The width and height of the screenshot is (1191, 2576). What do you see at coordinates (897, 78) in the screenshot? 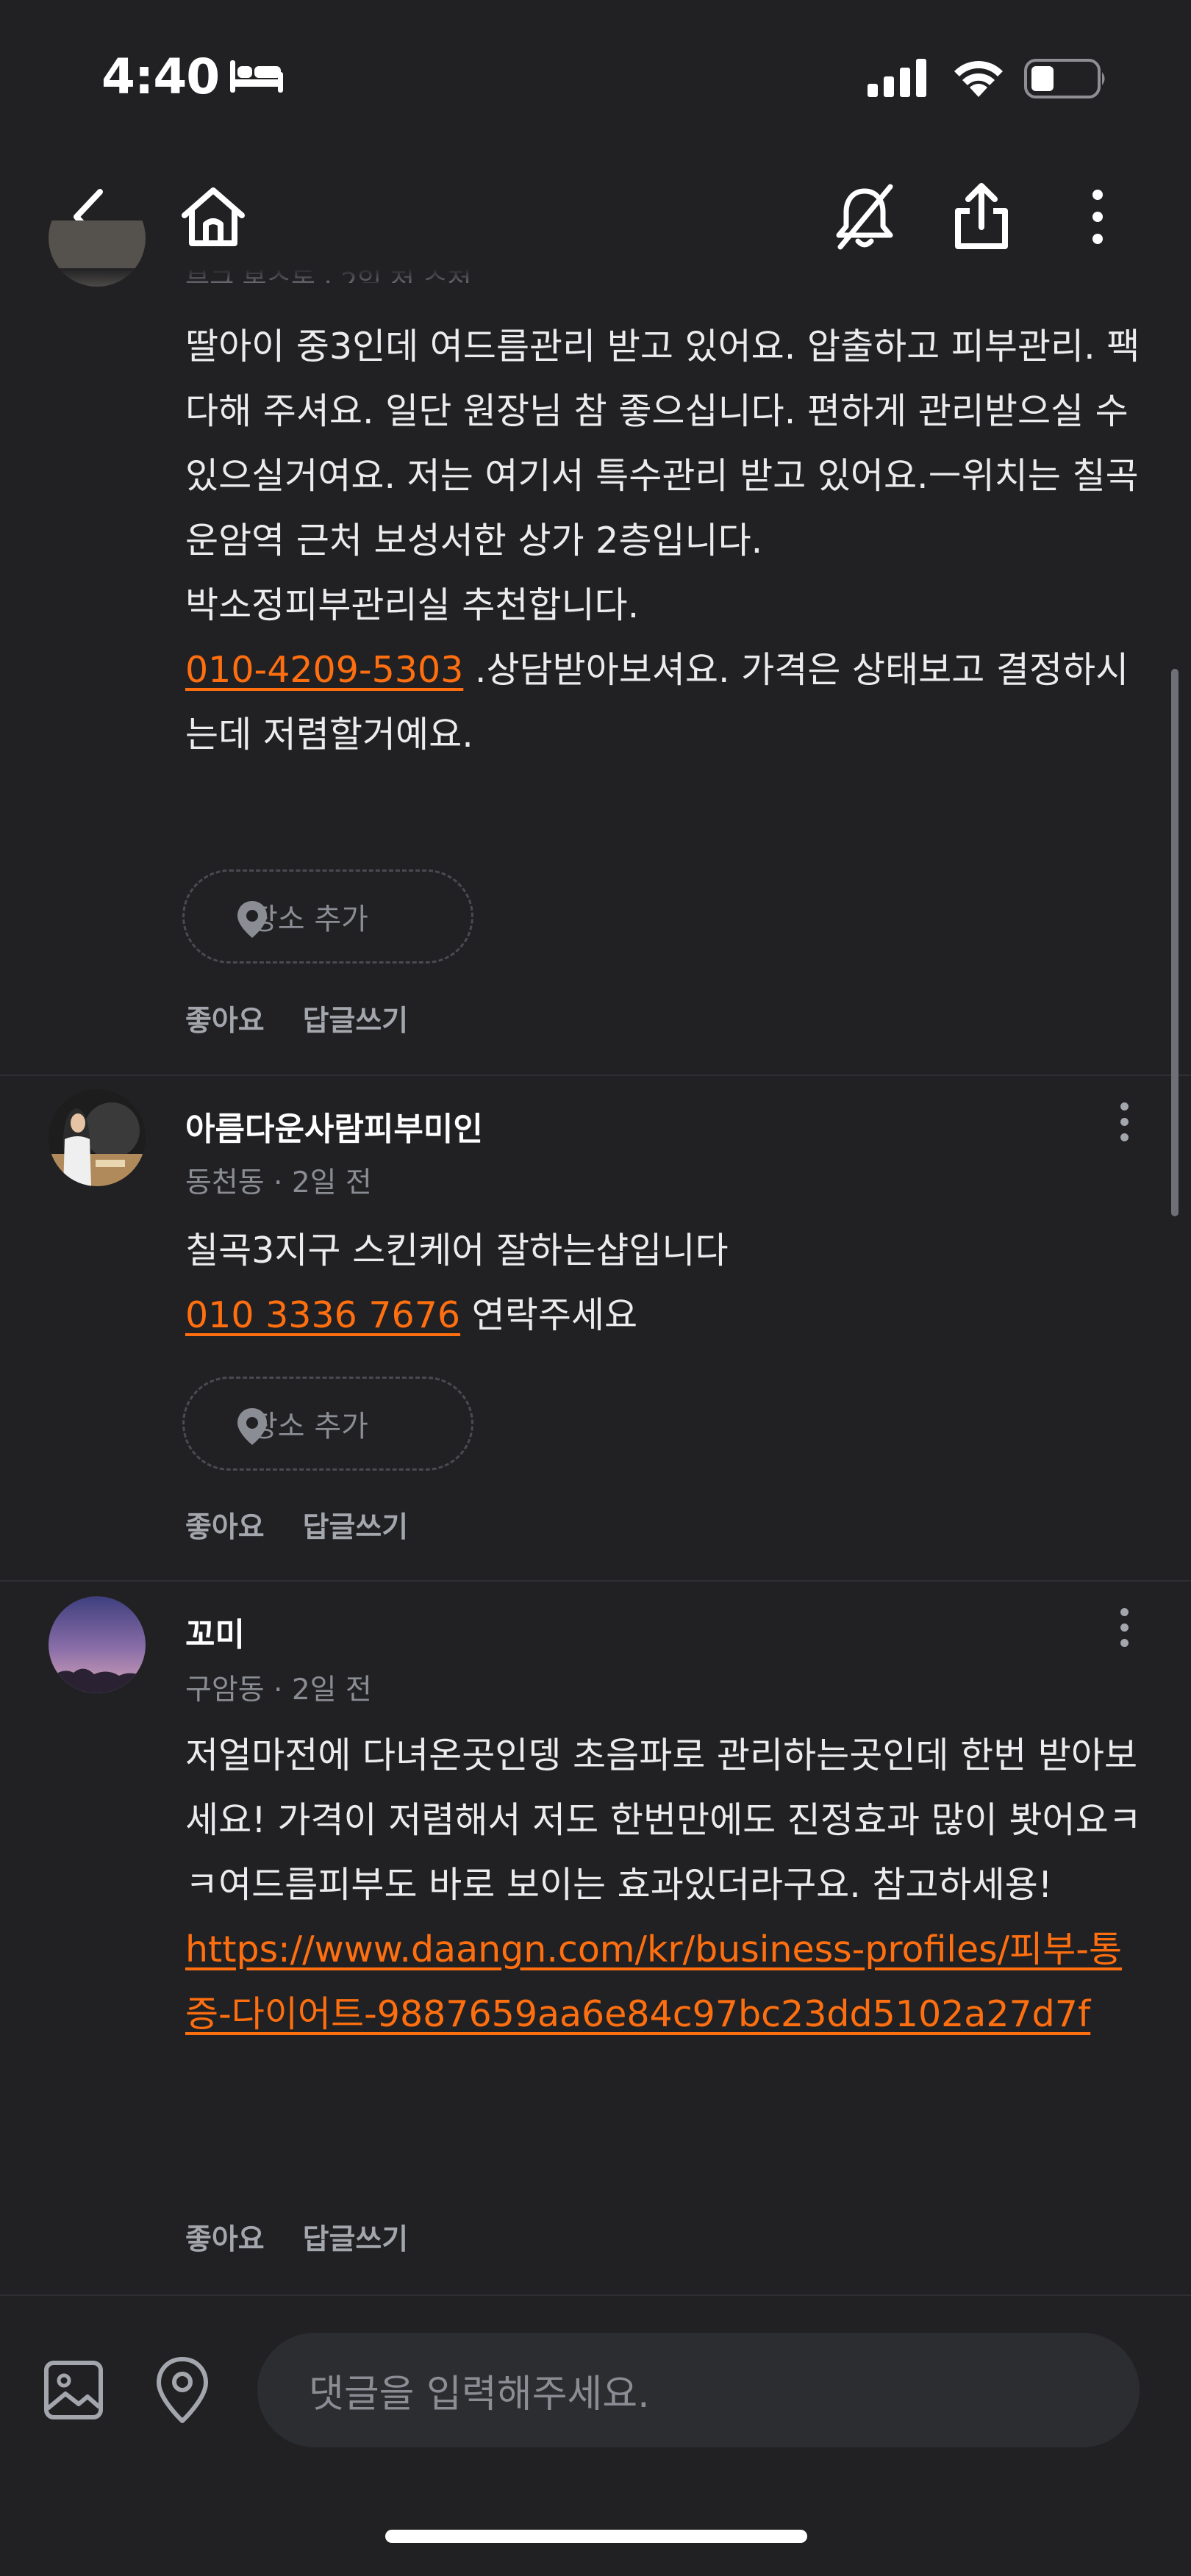
I see `signal-icon` at bounding box center [897, 78].